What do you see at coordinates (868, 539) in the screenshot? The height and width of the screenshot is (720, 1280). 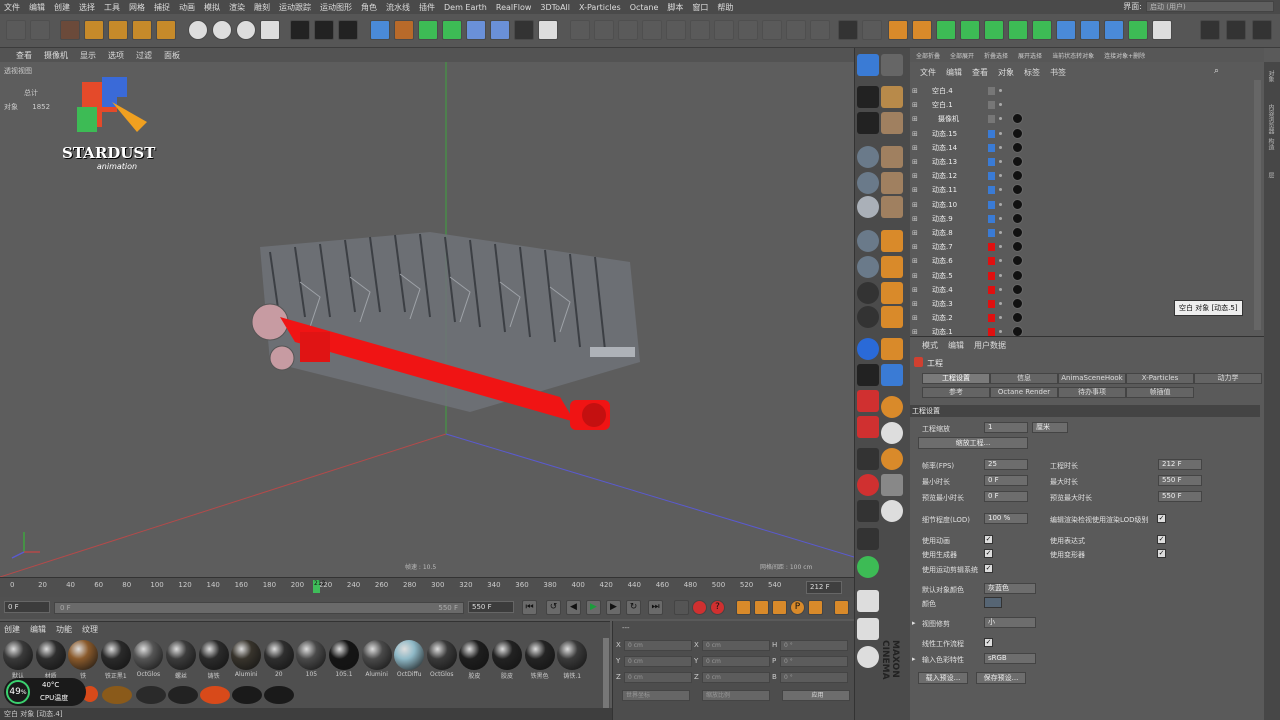 I see `grid-icon` at bounding box center [868, 539].